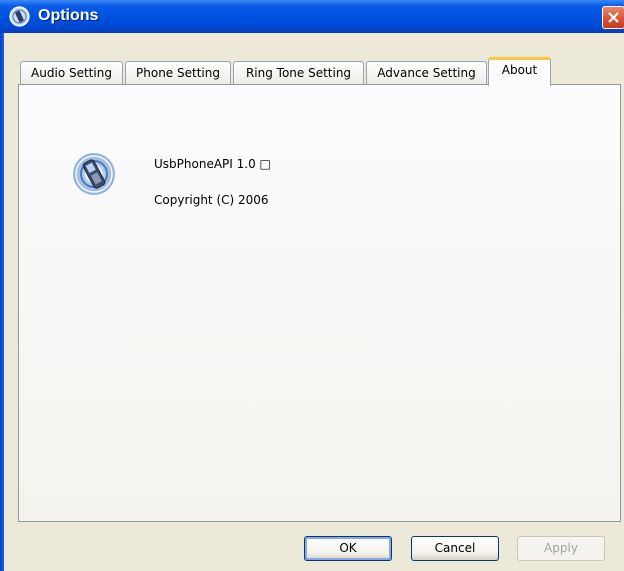  Describe the element at coordinates (348, 548) in the screenshot. I see `ok-button: OK` at that location.